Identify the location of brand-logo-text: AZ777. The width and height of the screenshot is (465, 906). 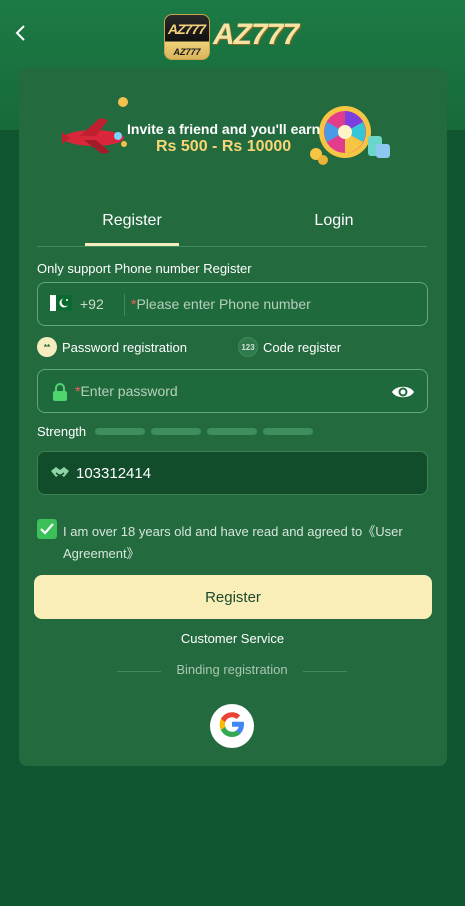
(256, 34).